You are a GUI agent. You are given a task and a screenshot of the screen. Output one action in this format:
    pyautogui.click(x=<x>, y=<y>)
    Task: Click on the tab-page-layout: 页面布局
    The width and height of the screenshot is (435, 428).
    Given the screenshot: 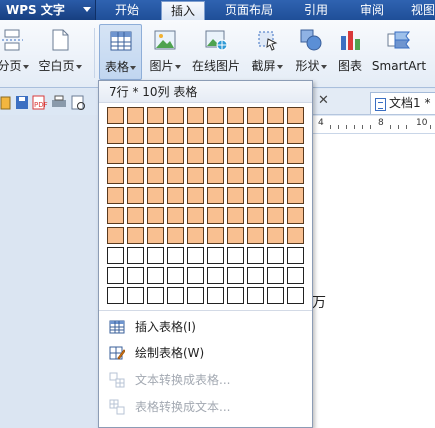 What is the action you would take?
    pyautogui.click(x=249, y=10)
    